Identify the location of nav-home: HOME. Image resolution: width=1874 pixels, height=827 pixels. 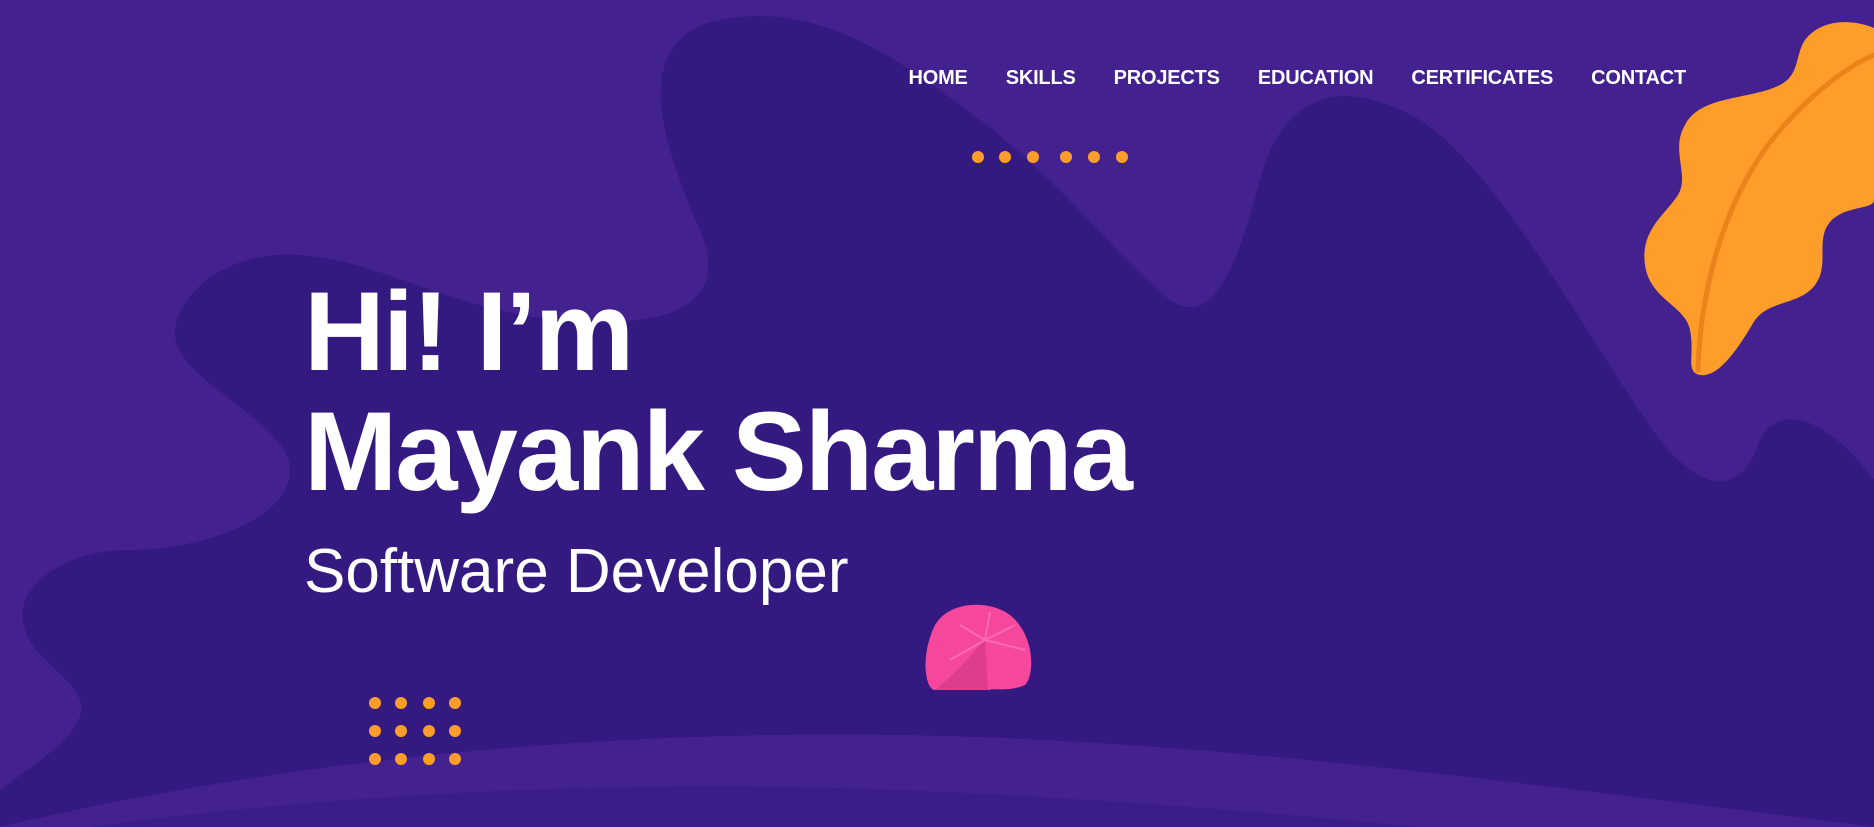
(937, 78).